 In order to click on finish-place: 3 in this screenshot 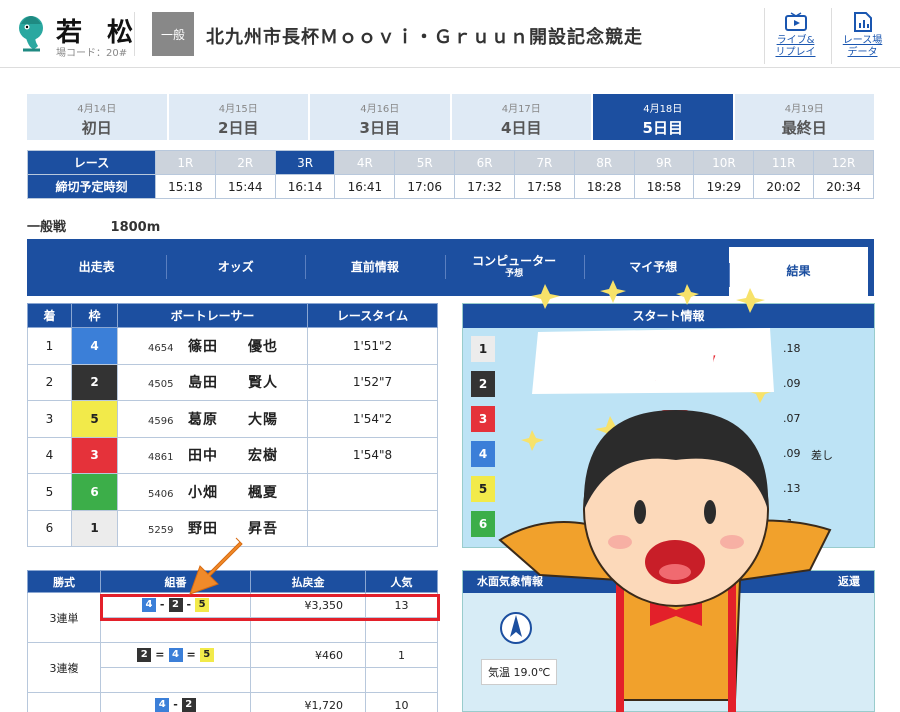, I will do `click(49, 419)`.